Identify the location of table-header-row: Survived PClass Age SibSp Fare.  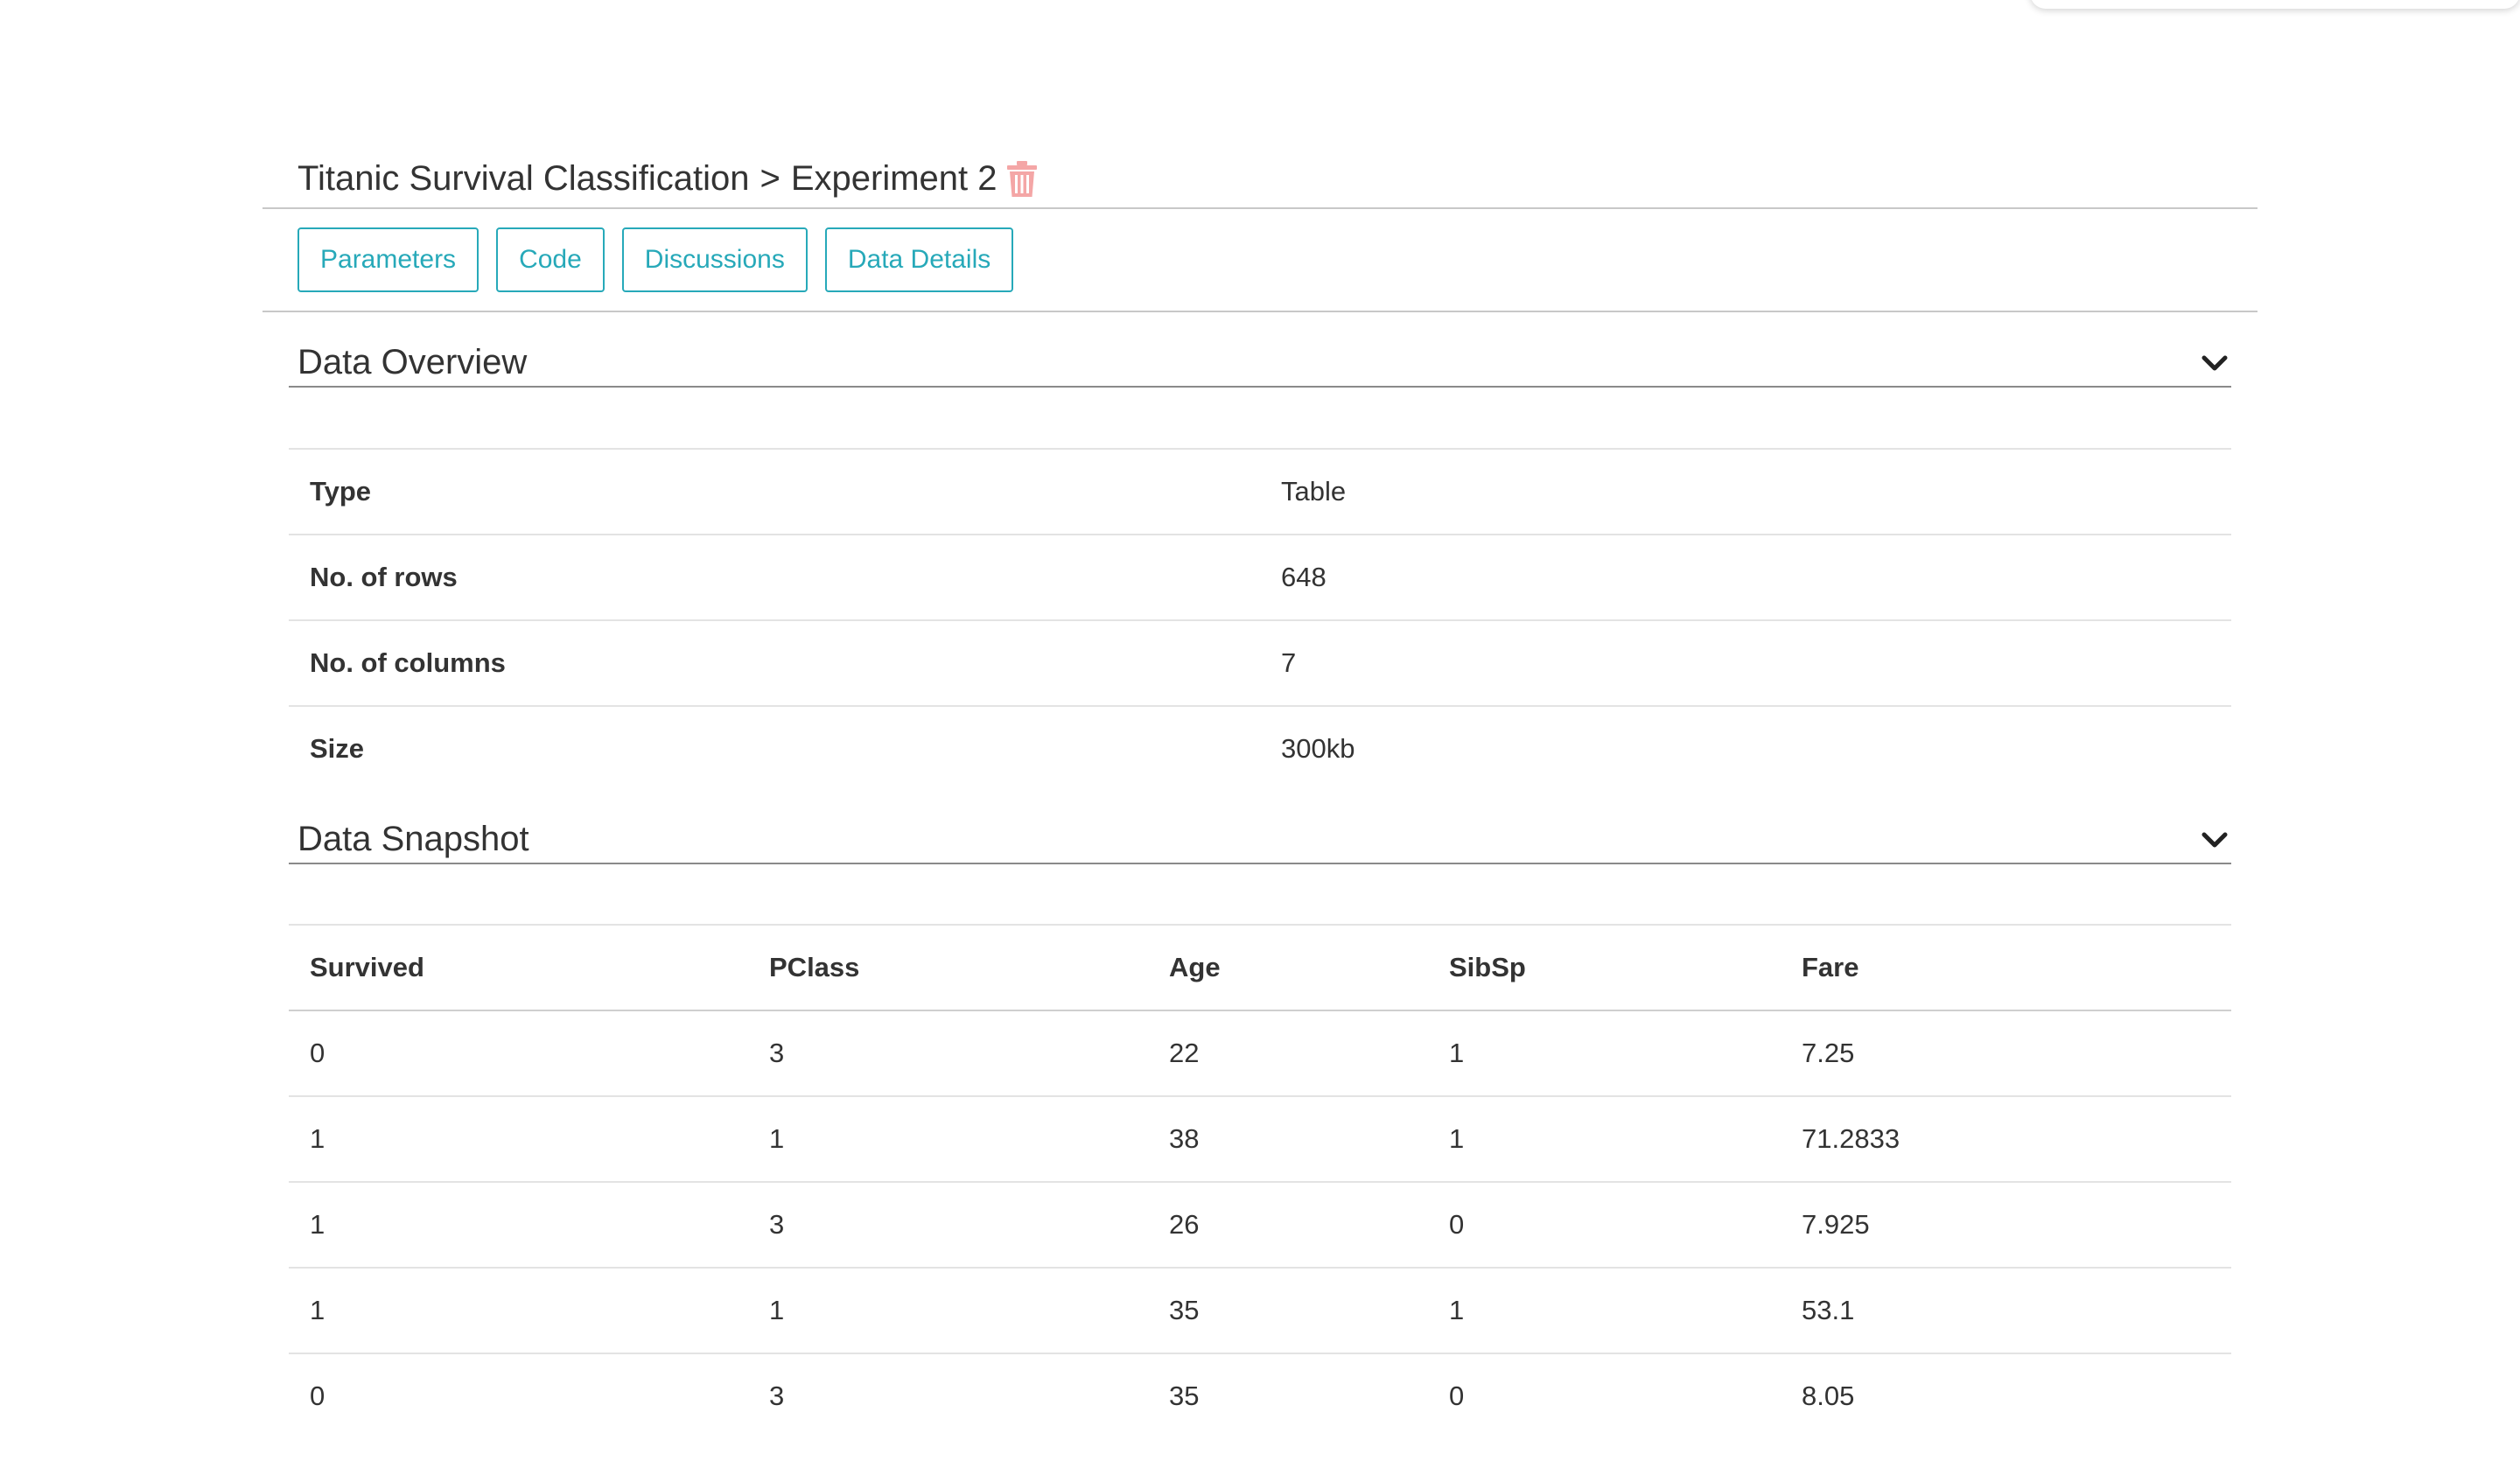
(1260, 967).